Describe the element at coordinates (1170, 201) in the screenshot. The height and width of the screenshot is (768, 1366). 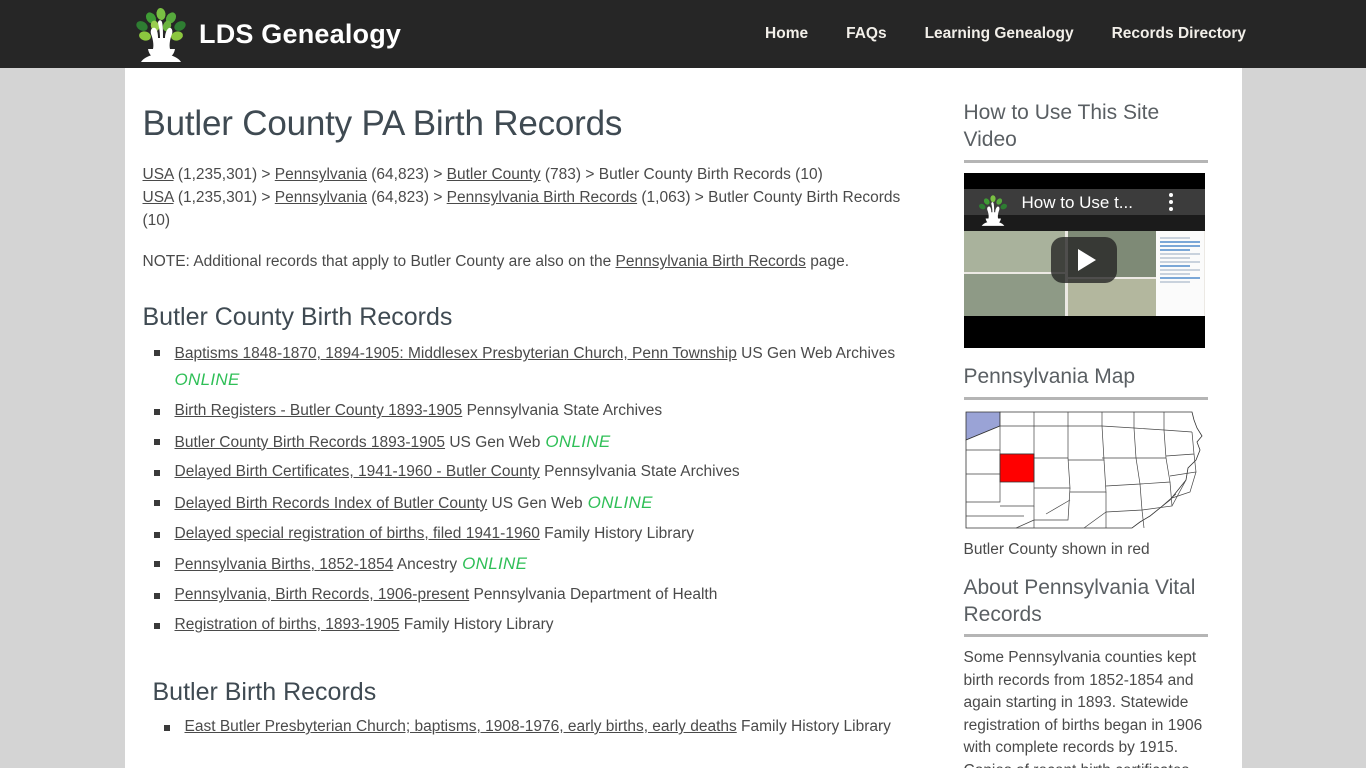
I see `kebab-menu-icon` at that location.